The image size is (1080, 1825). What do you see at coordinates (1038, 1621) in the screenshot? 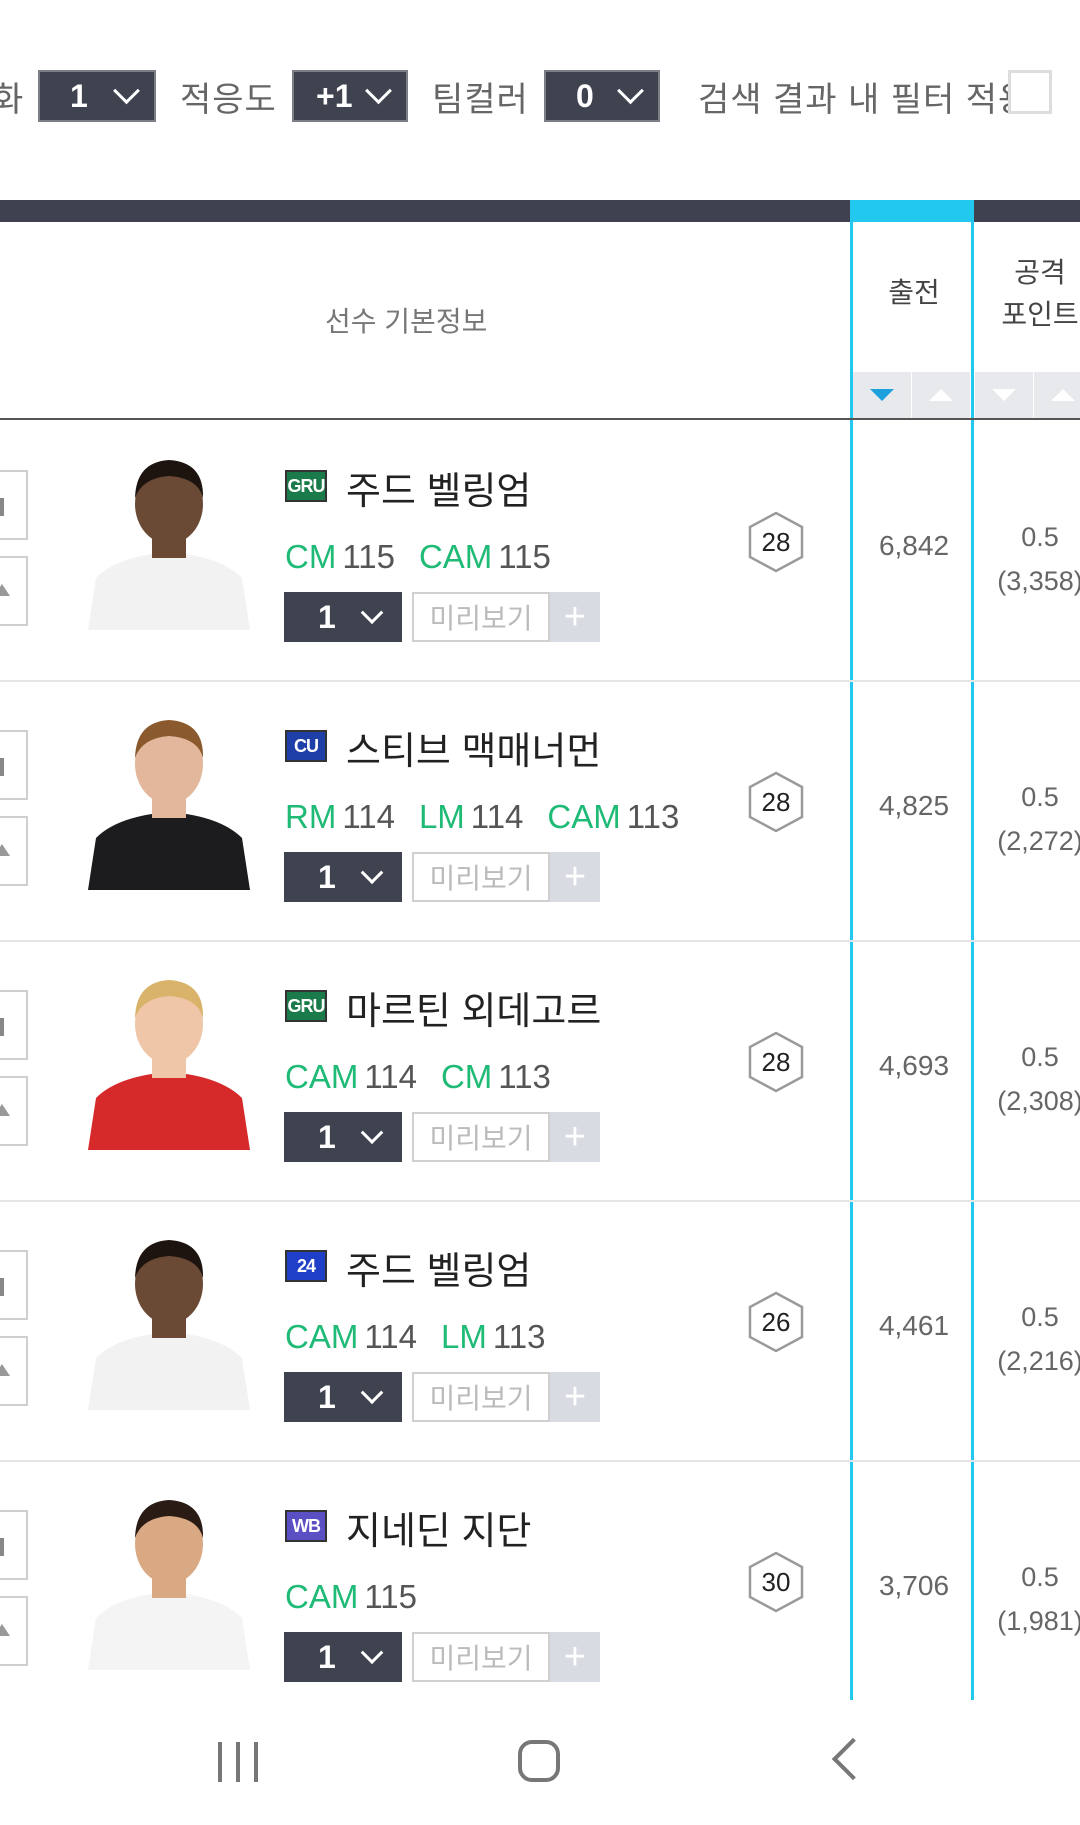
I see `attack-total: (1,981)` at bounding box center [1038, 1621].